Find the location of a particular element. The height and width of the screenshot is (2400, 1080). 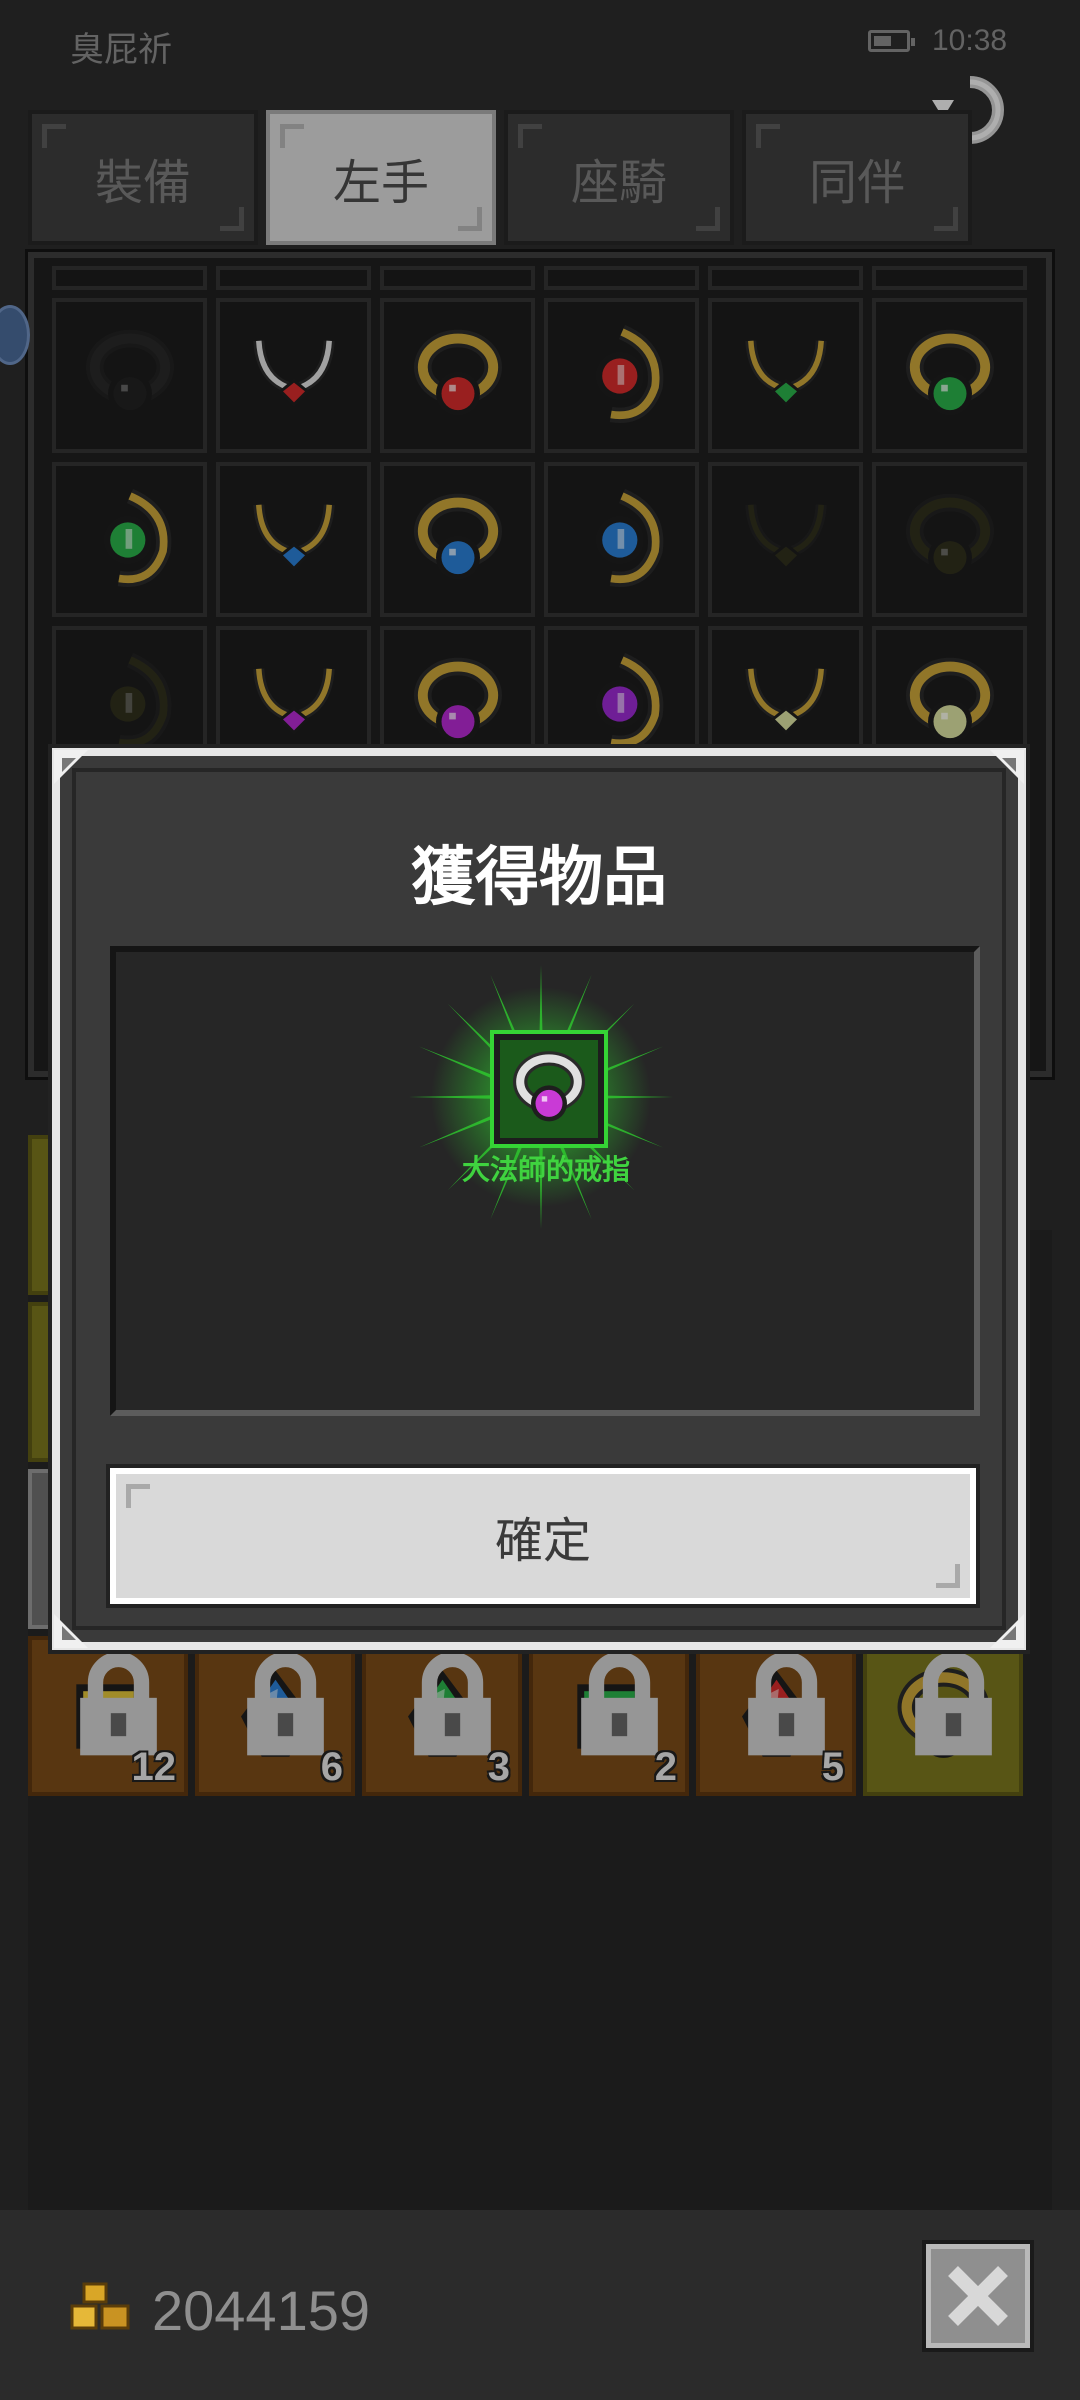

confirm-button-label: 確定 is located at coordinates (542, 1541).